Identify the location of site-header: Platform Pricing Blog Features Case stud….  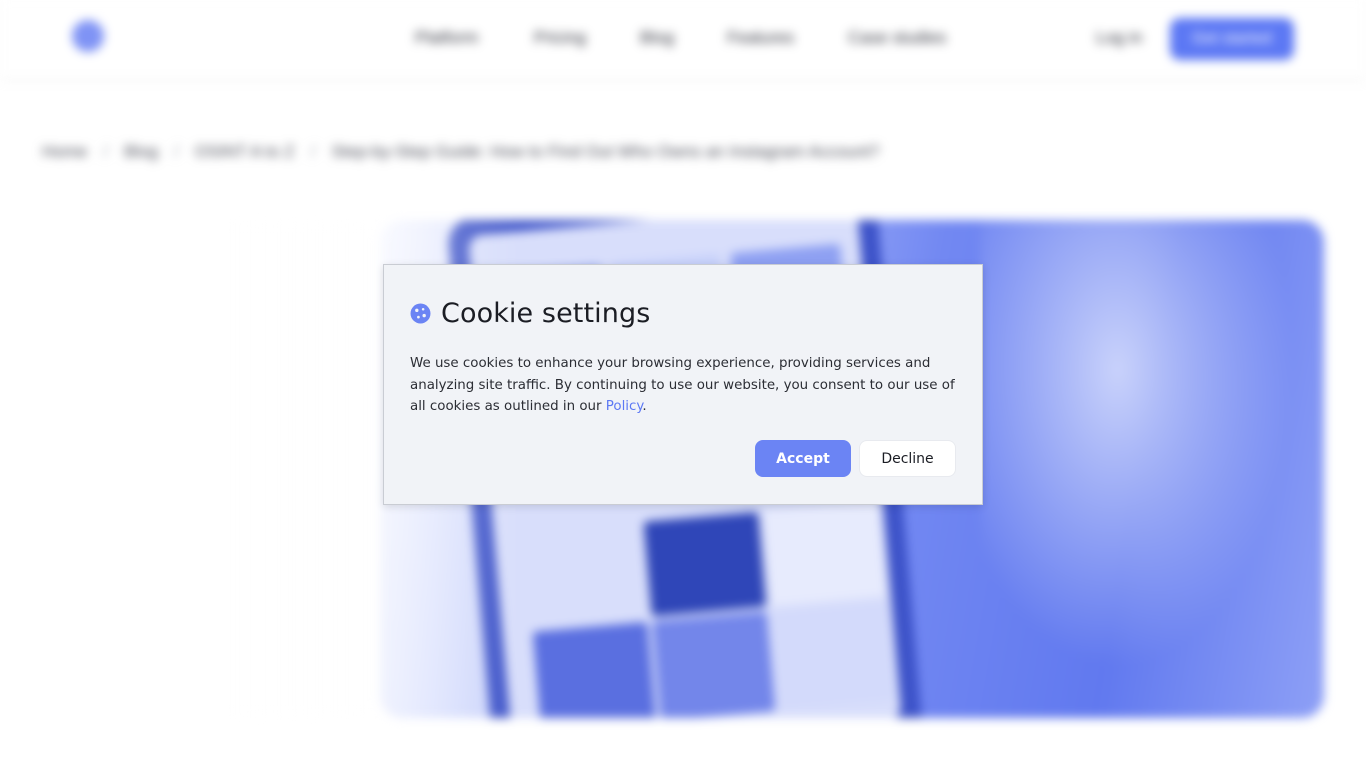
(683, 39).